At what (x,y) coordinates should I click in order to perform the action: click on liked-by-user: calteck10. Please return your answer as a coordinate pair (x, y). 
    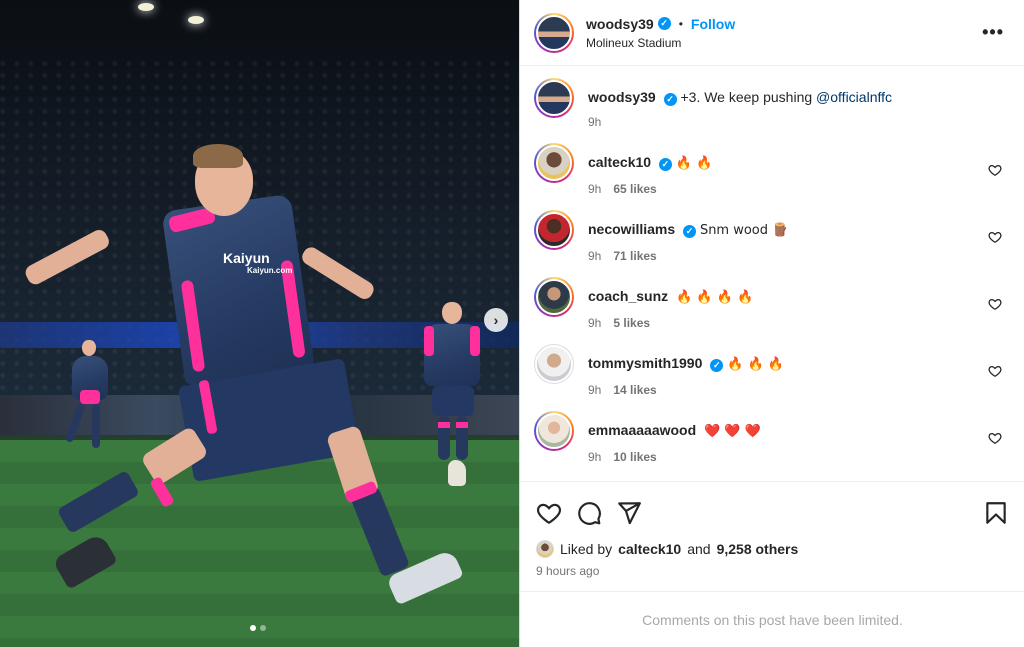
    Looking at the image, I should click on (649, 549).